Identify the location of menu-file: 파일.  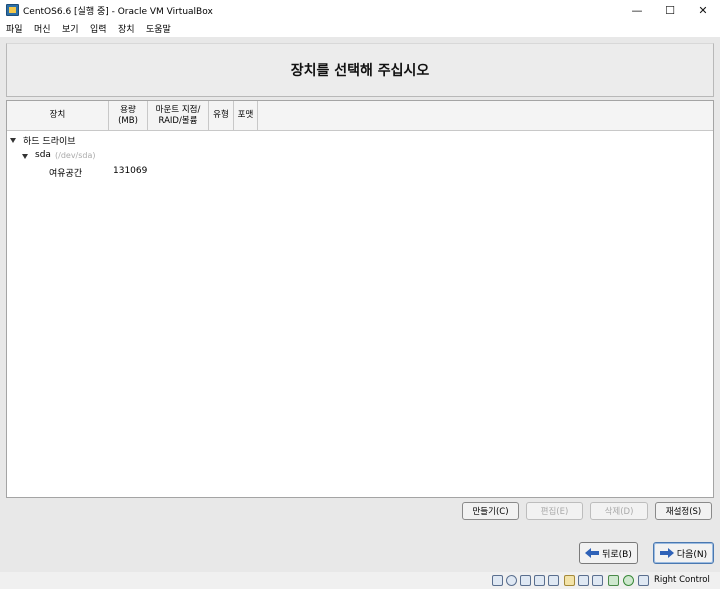
(14, 28).